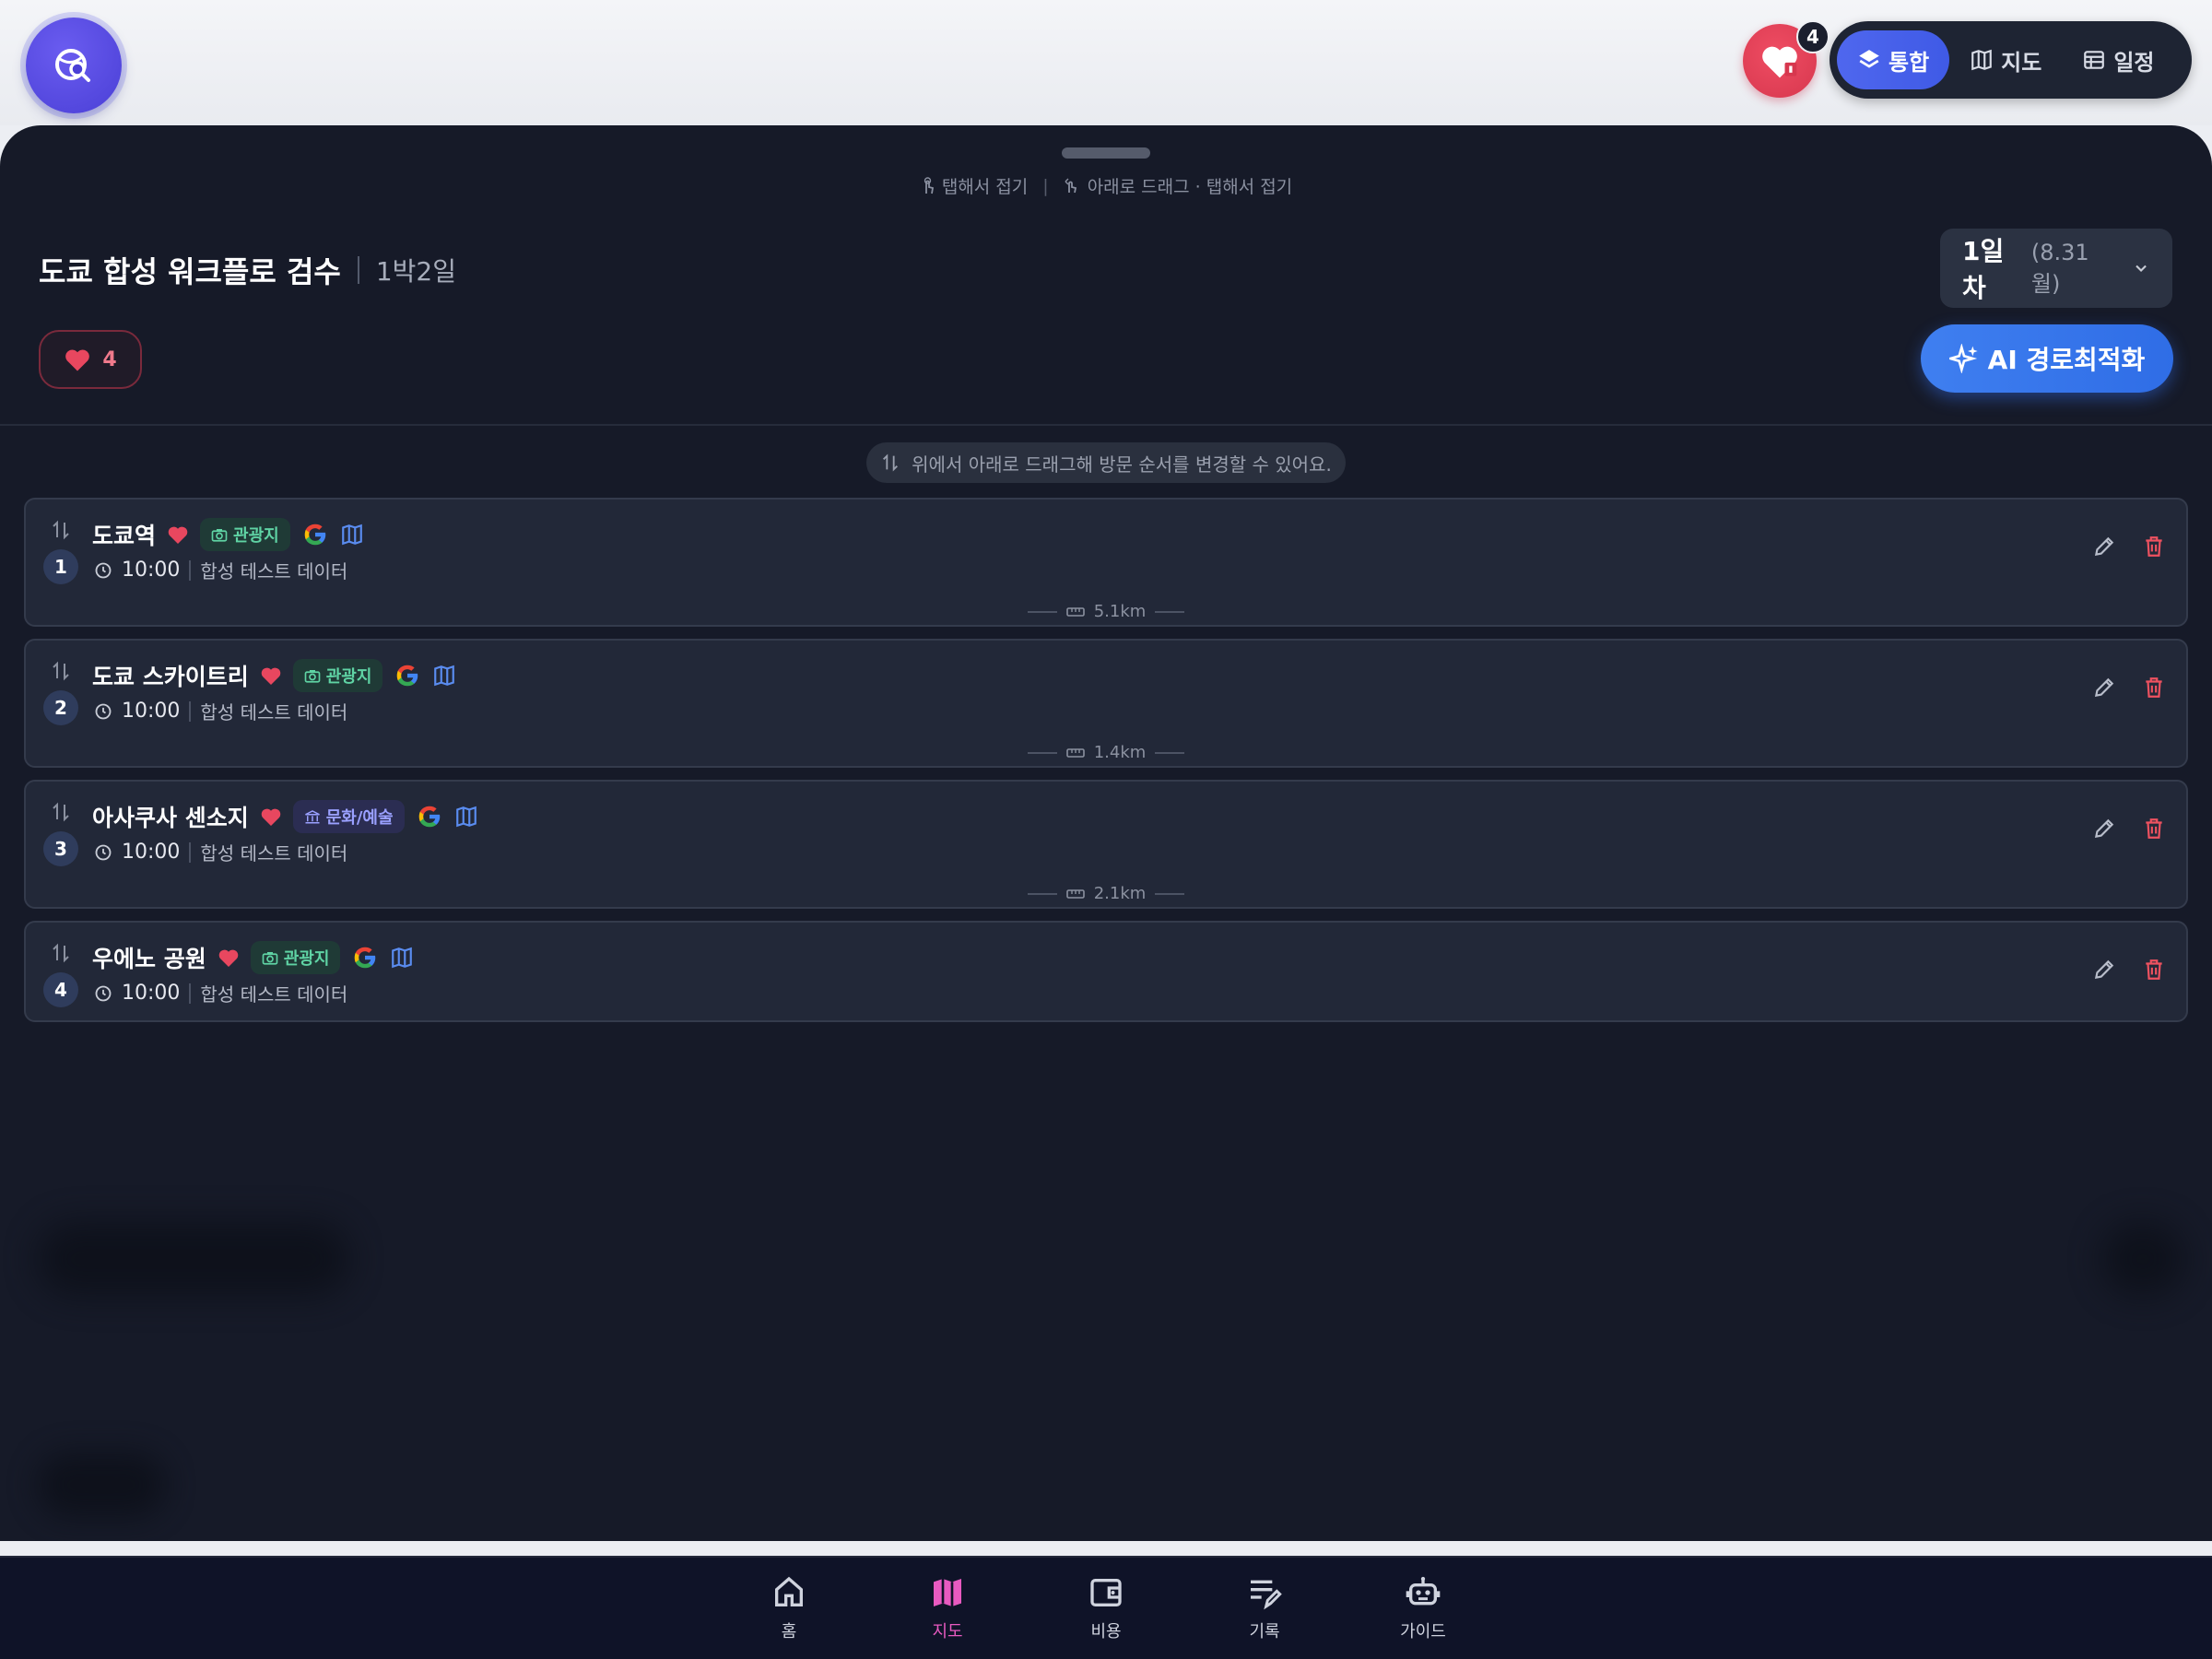 Image resolution: width=2212 pixels, height=1659 pixels. I want to click on reorder-handle: 2, so click(60, 692).